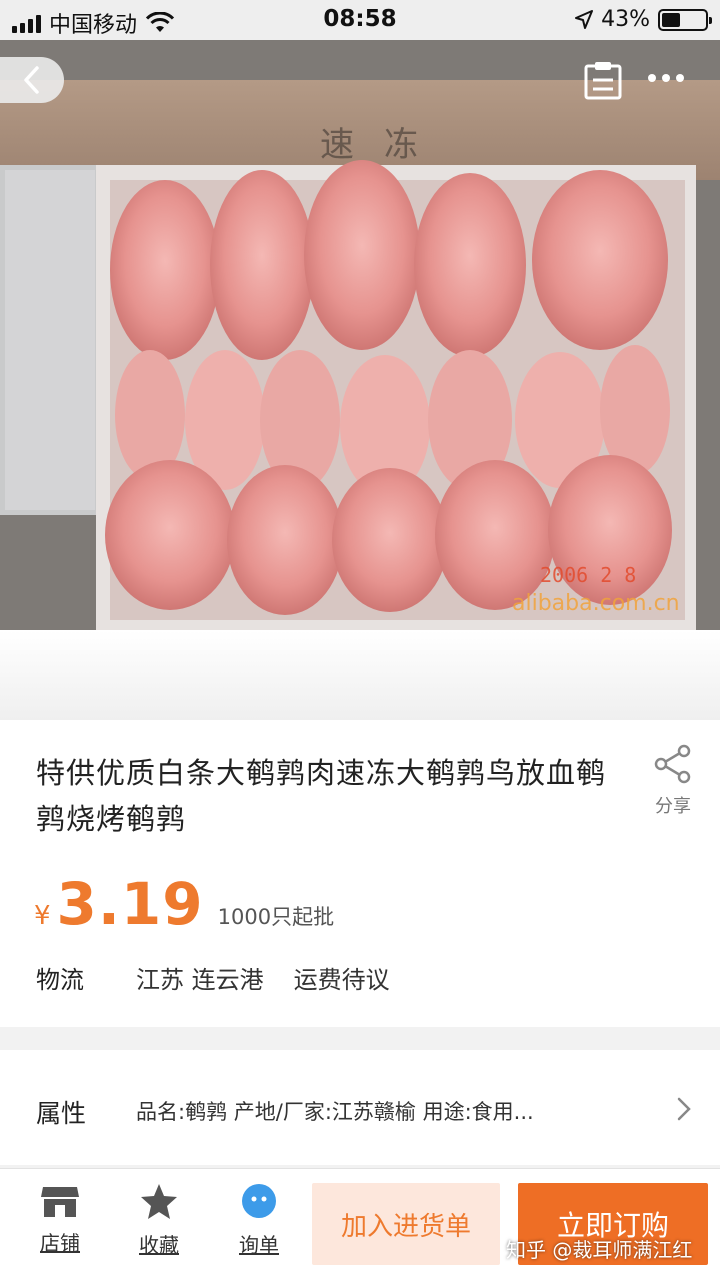  Describe the element at coordinates (406, 1224) in the screenshot. I see `add-to-cart-button: 加入进货单` at that location.